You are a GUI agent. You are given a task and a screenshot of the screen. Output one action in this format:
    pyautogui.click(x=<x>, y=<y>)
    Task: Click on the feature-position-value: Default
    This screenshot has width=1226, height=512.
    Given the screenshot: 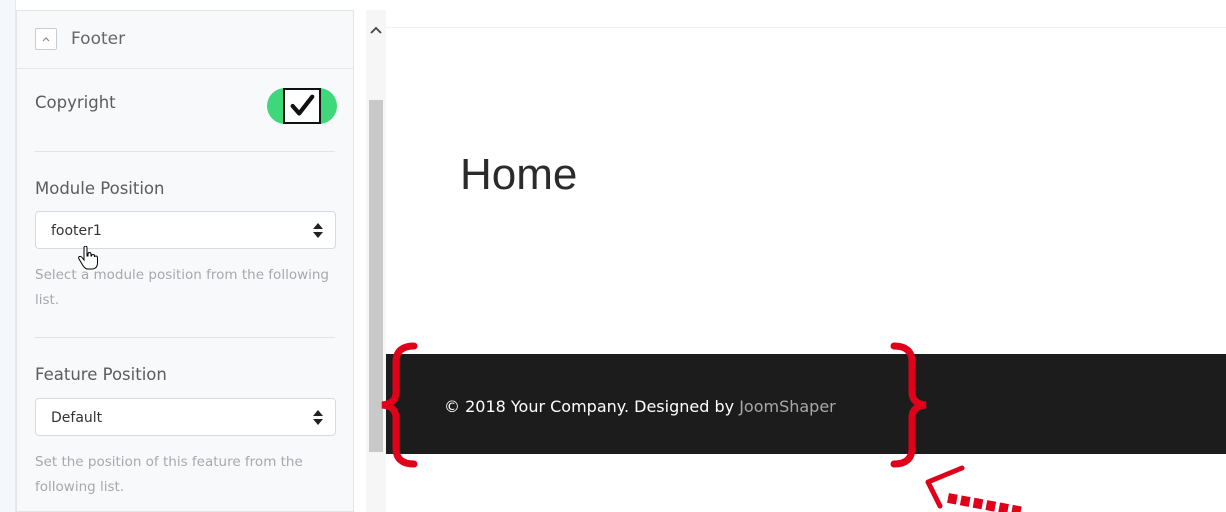 What is the action you would take?
    pyautogui.click(x=77, y=418)
    